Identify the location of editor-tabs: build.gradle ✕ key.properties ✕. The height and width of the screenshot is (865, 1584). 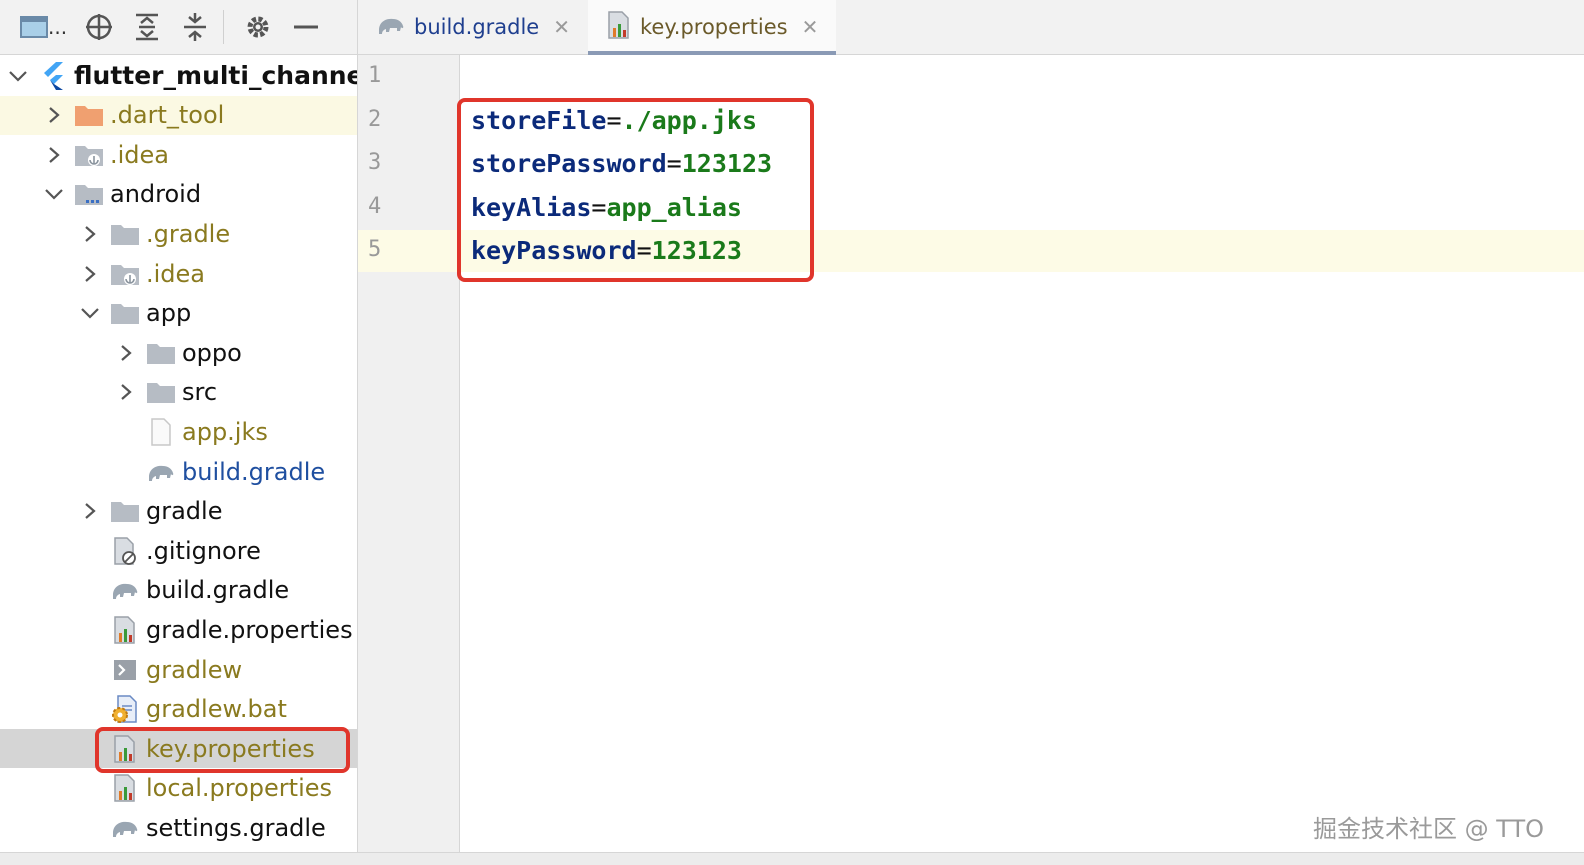
(597, 27).